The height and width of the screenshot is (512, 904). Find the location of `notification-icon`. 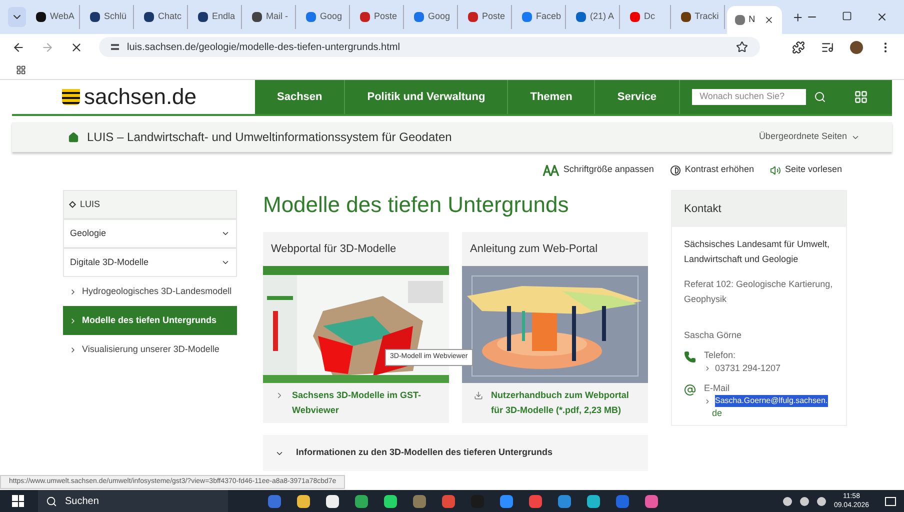

notification-icon is located at coordinates (890, 501).